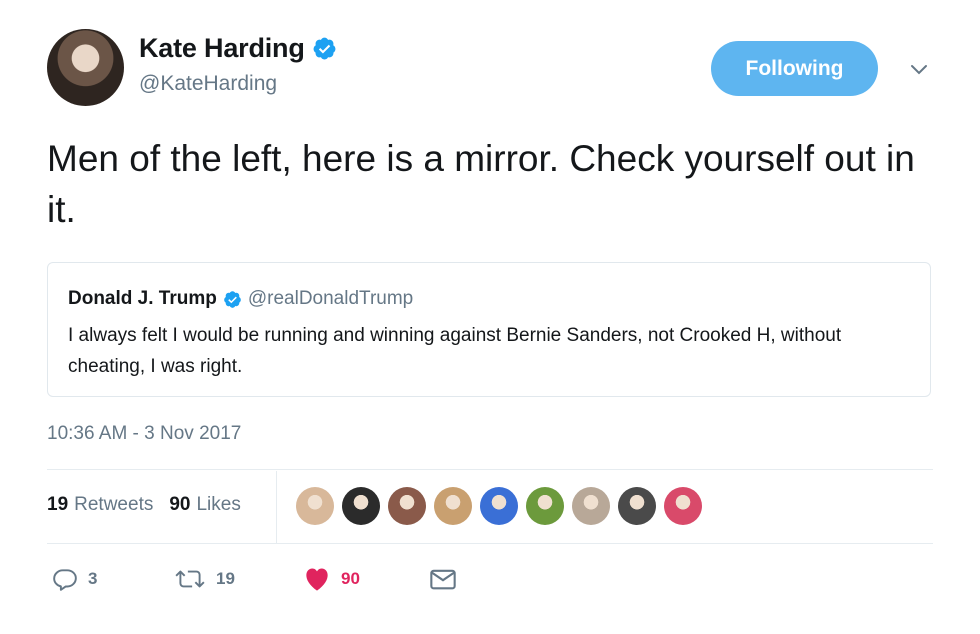 The image size is (980, 634). Describe the element at coordinates (208, 84) in the screenshot. I see `author-handle: @KateHarding` at that location.